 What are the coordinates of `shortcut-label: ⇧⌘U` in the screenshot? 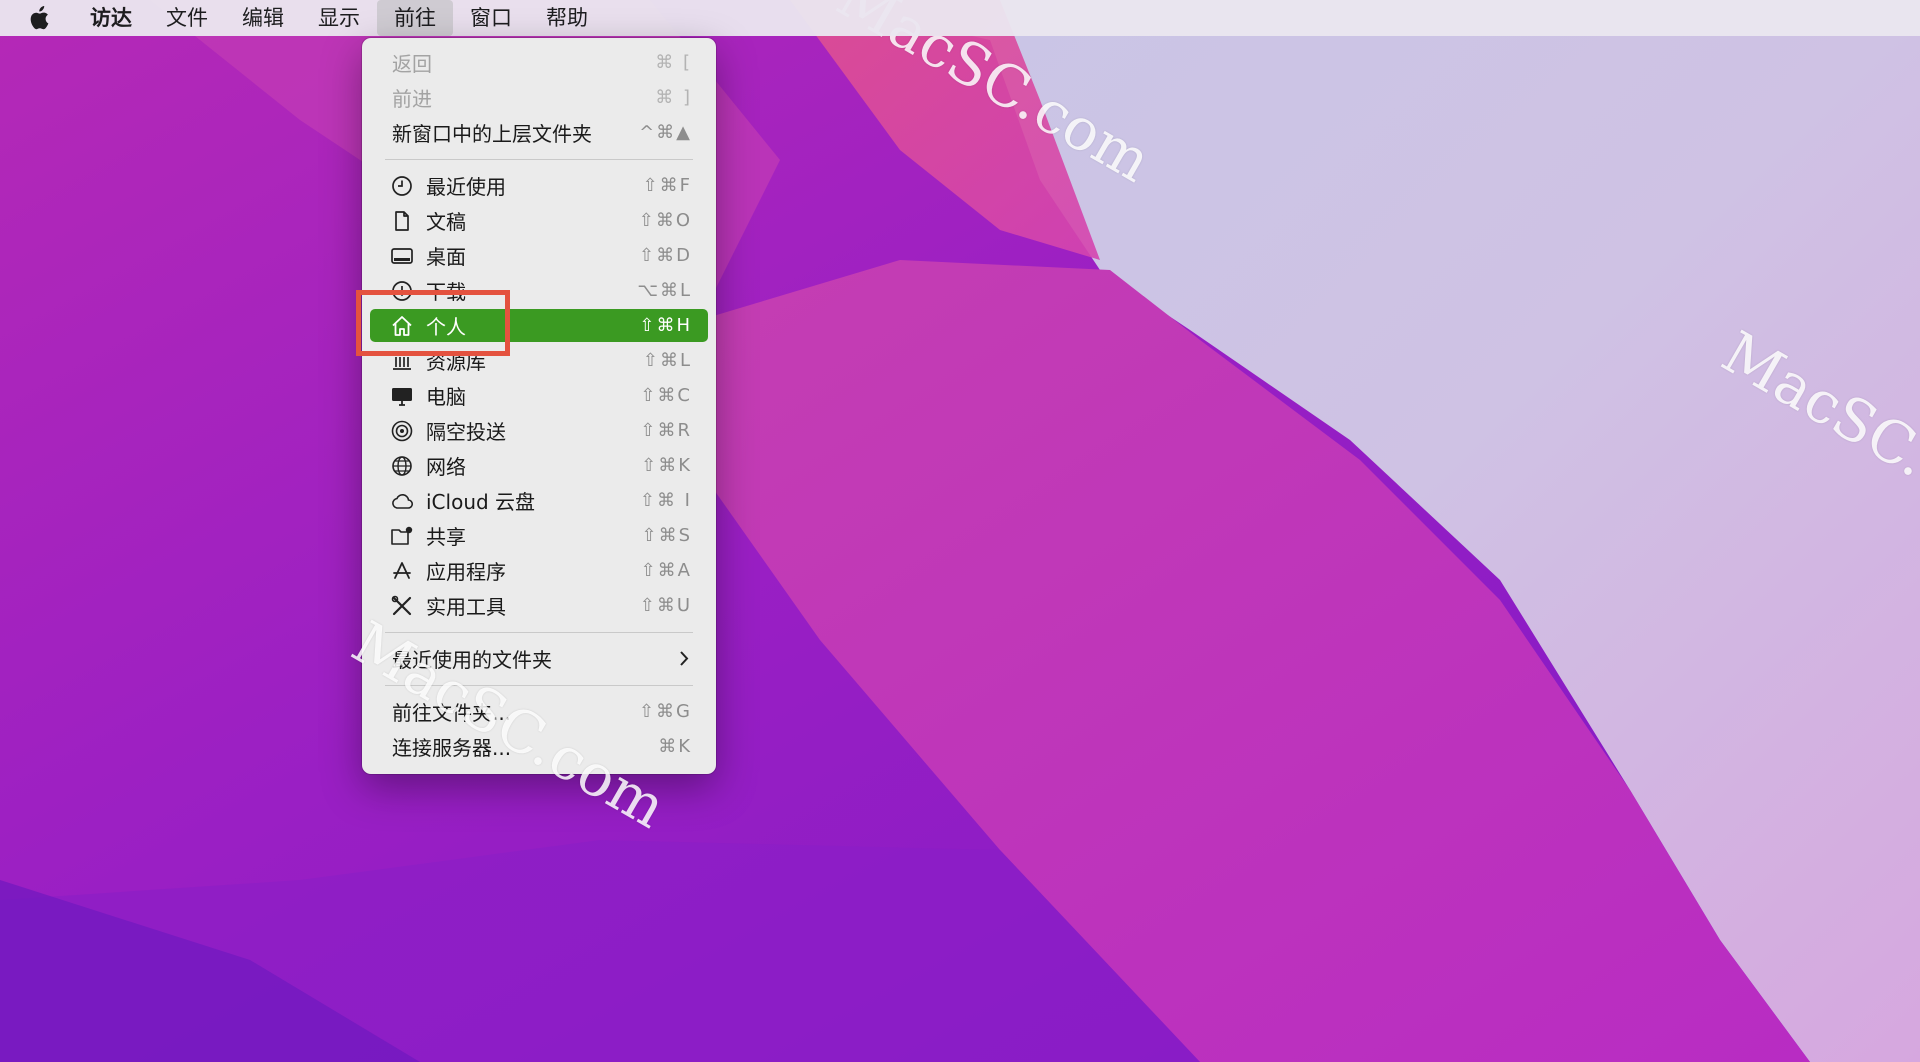 It's located at (665, 605).